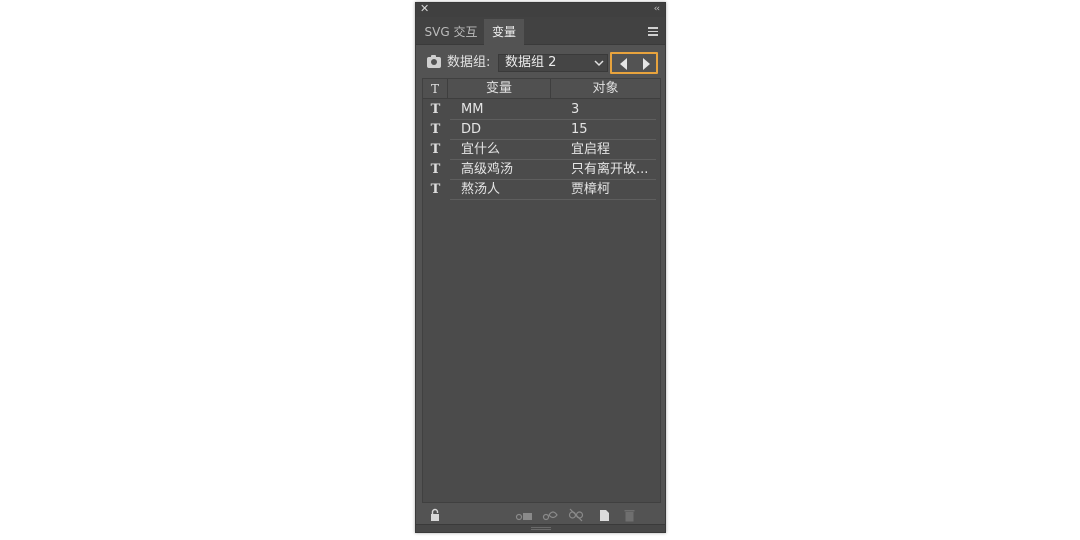 The height and width of the screenshot is (540, 1080). Describe the element at coordinates (481, 149) in the screenshot. I see `variable-name: 宜什么` at that location.